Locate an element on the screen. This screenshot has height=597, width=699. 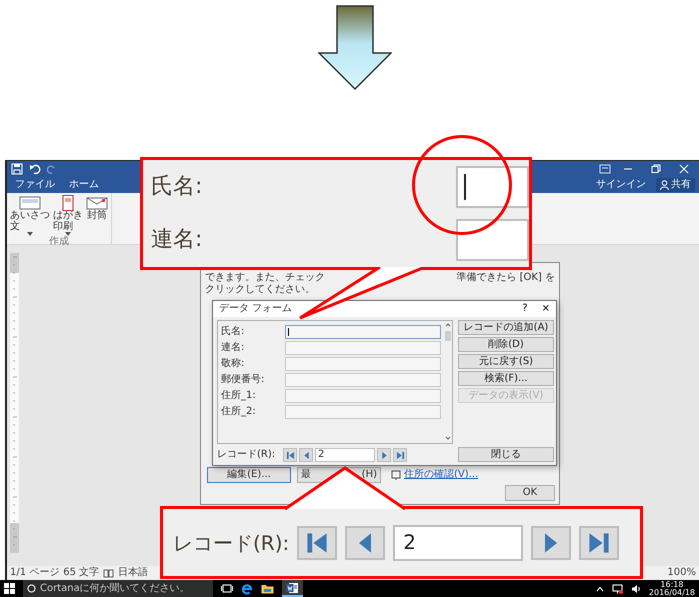
ribbon-tab: ホーム is located at coordinates (84, 185).